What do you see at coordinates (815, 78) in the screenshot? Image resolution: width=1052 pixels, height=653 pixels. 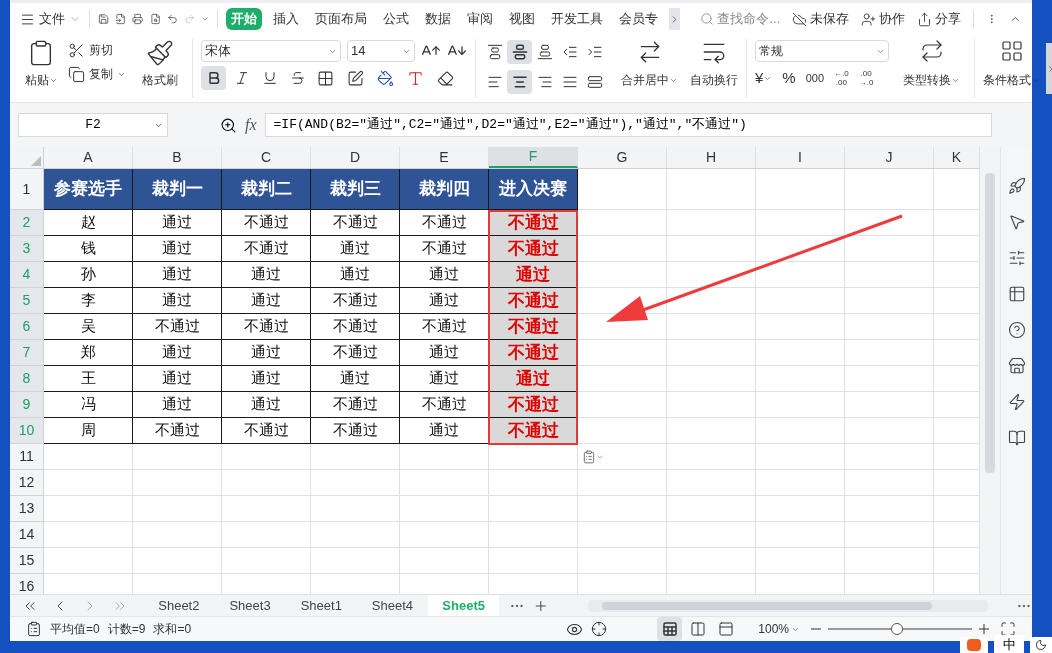 I see `thousands-button: 000` at bounding box center [815, 78].